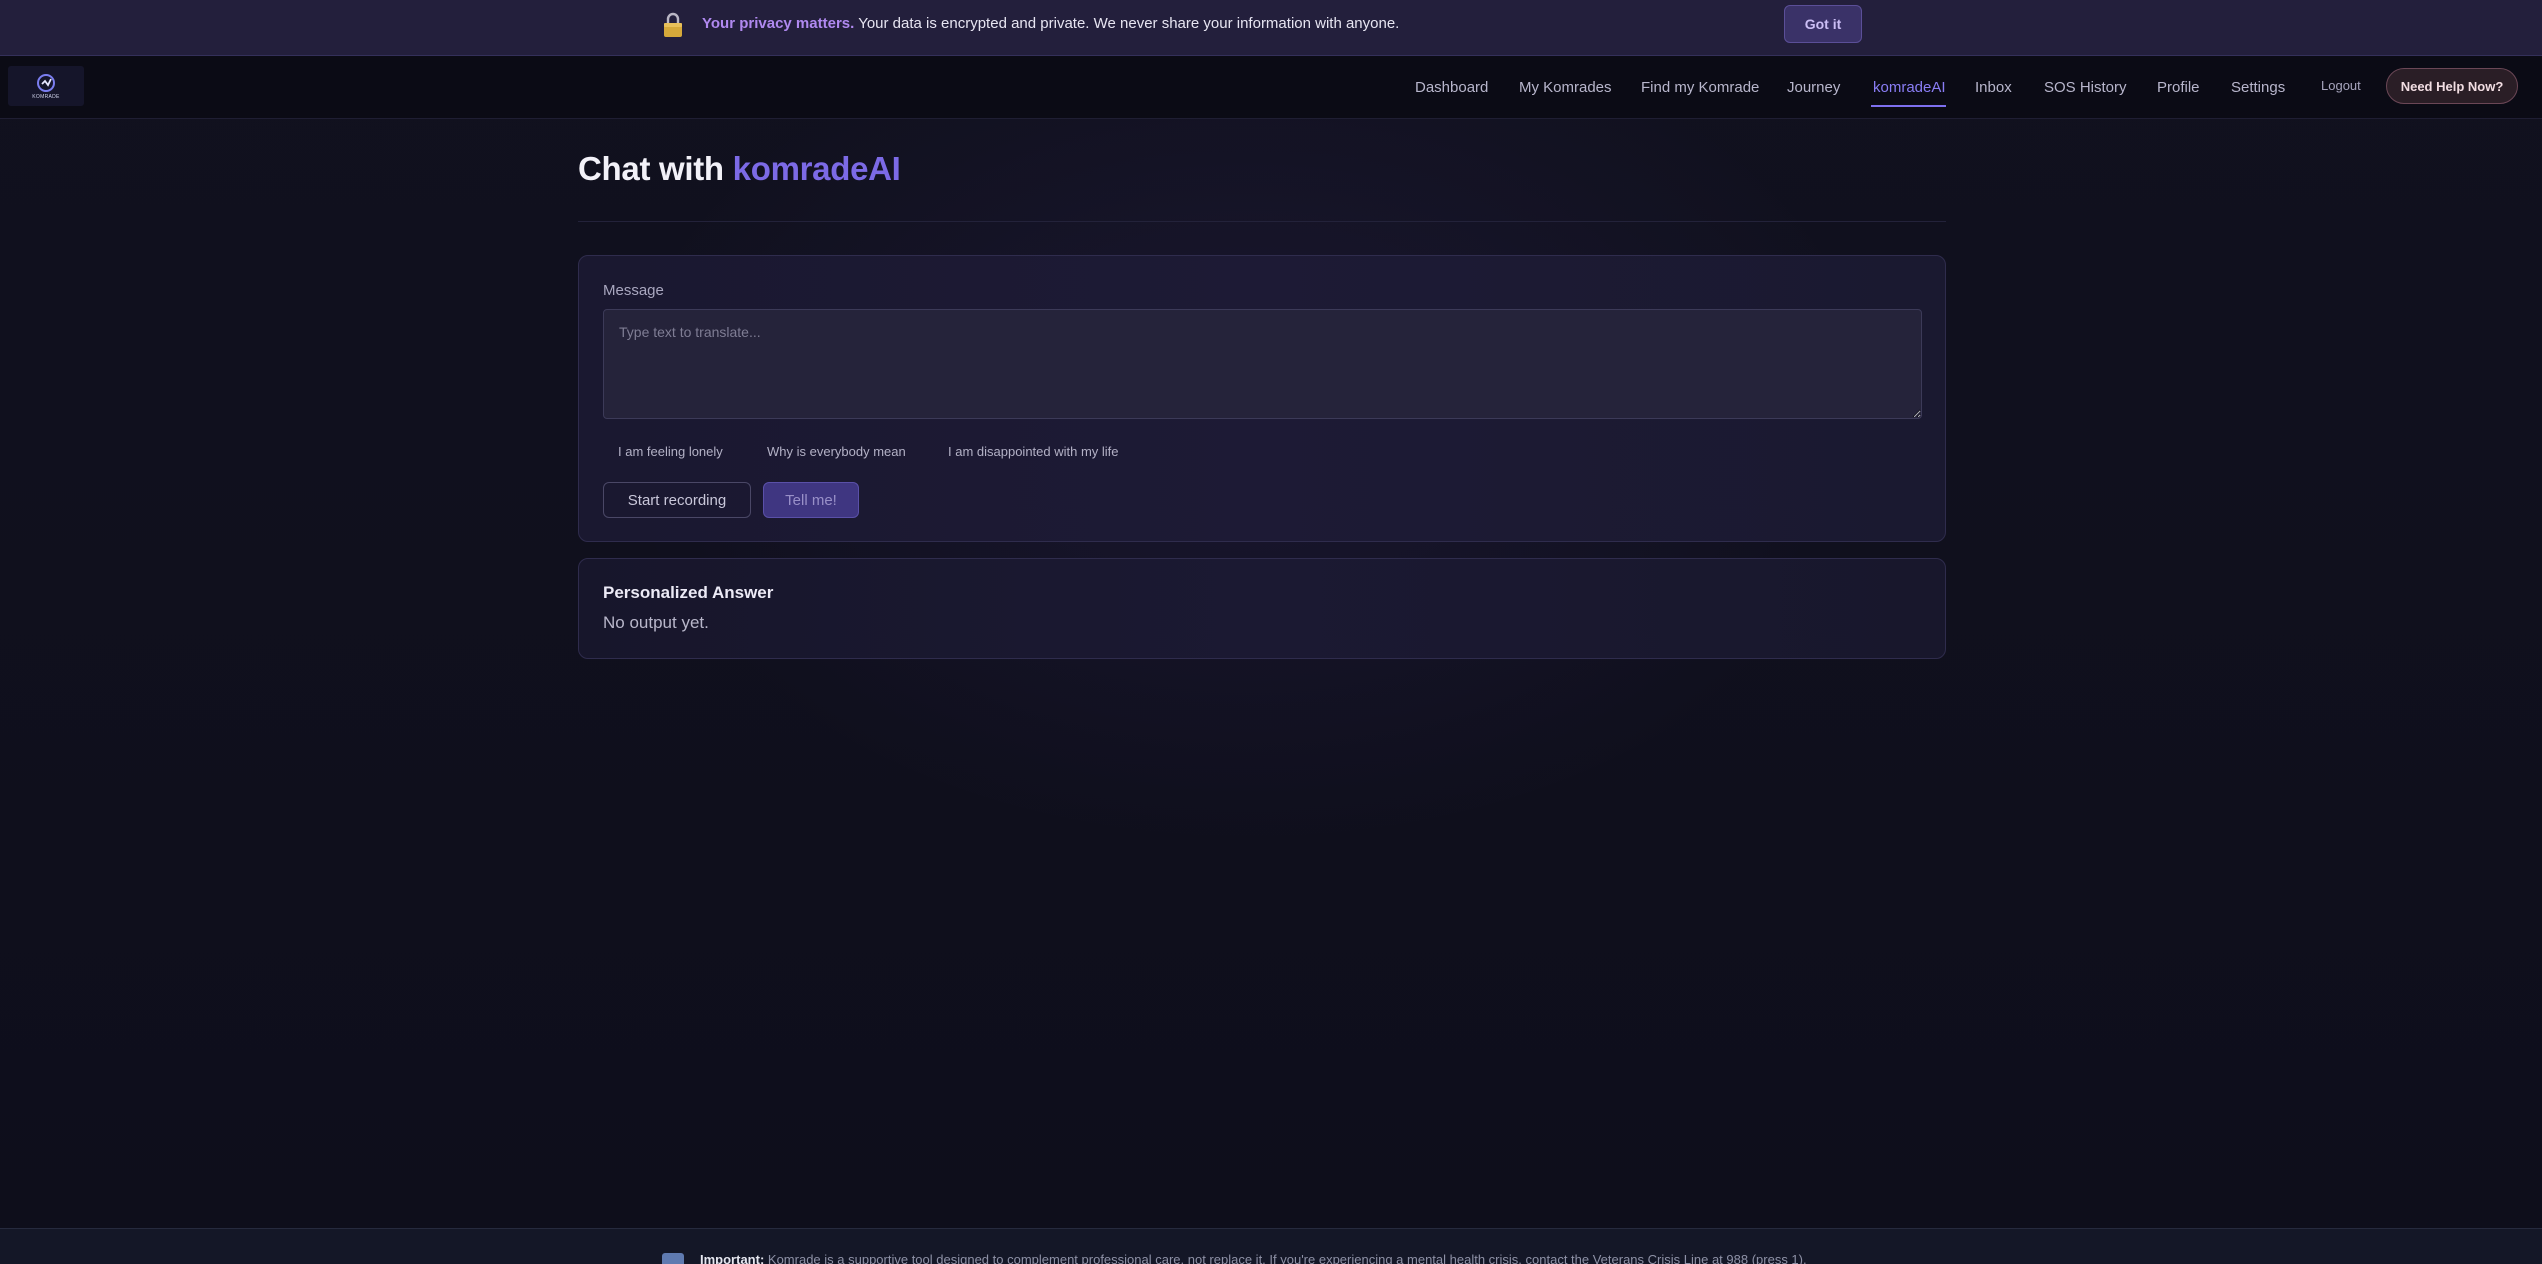  Describe the element at coordinates (816, 168) in the screenshot. I see `page-title-accent: komradeAI` at that location.